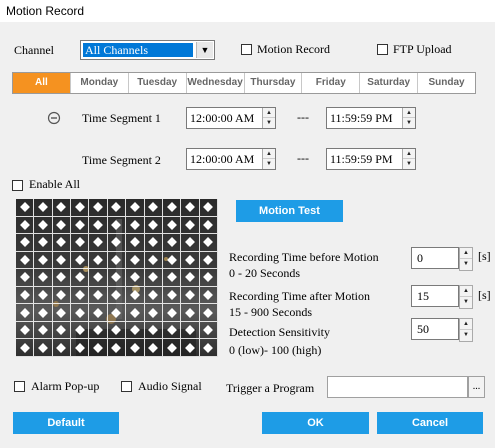 Image resolution: width=495 pixels, height=448 pixels. I want to click on after-motion-spinner: ▲ ▼, so click(466, 297).